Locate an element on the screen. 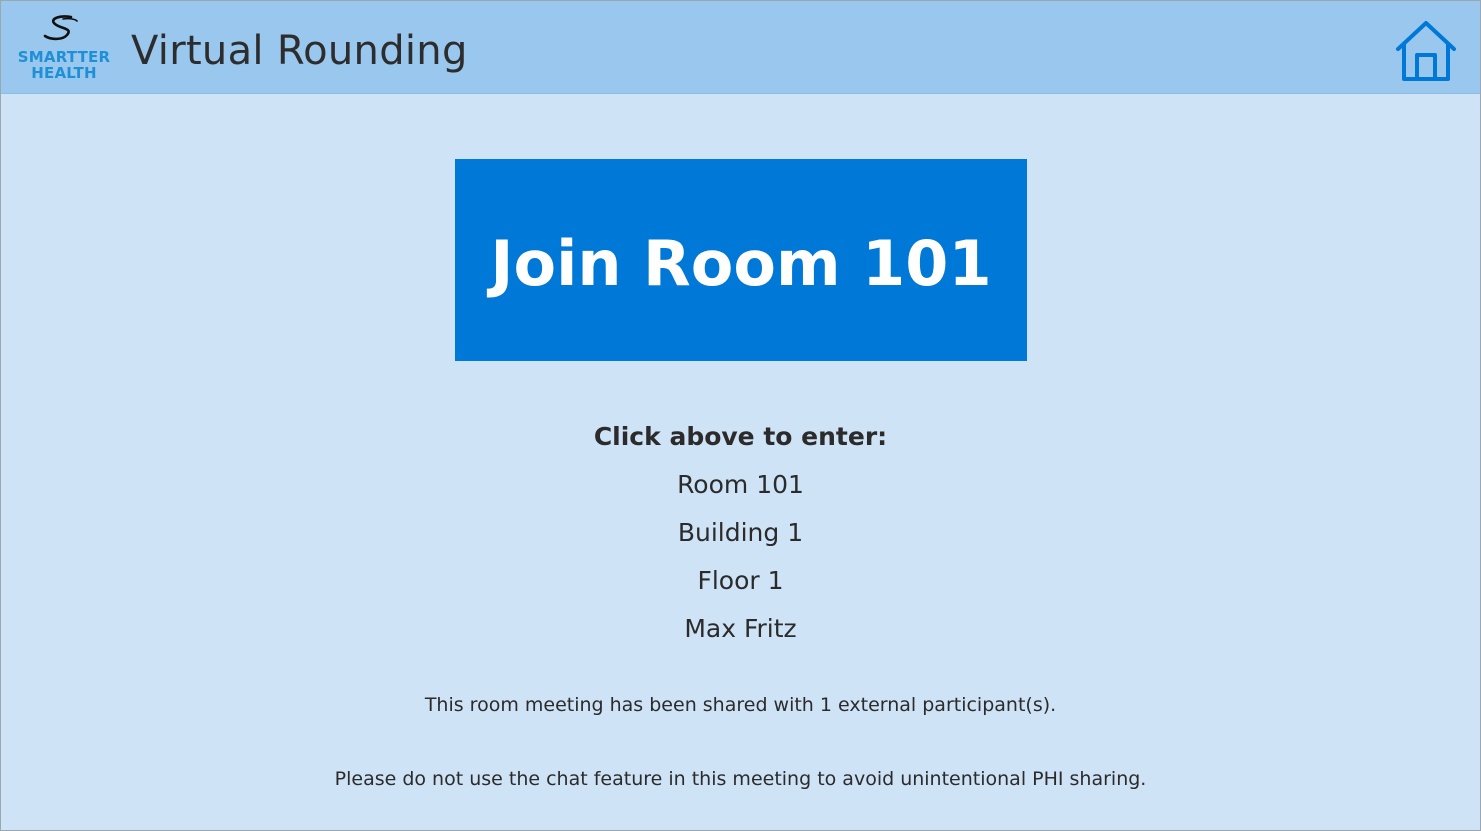 The height and width of the screenshot is (831, 1481). brand-logo-text: SMARTTER HEALTH is located at coordinates (64, 65).